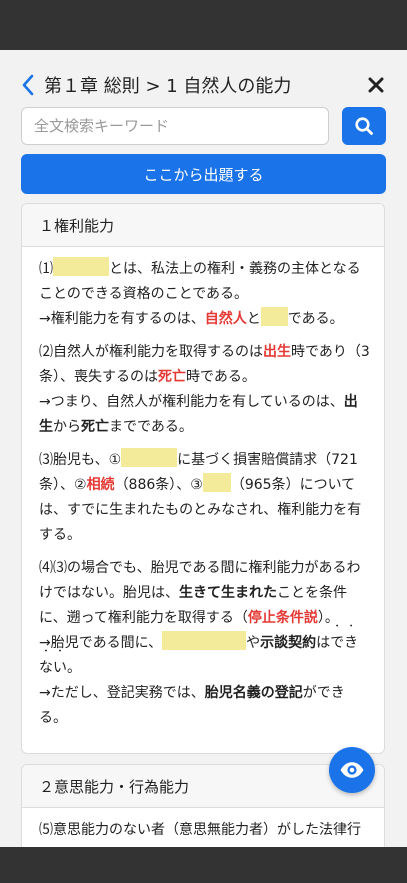 The image size is (407, 883). I want to click on section-body: ⑸意思能力のない者（意思無能力者）がした法律行, so click(203, 827).